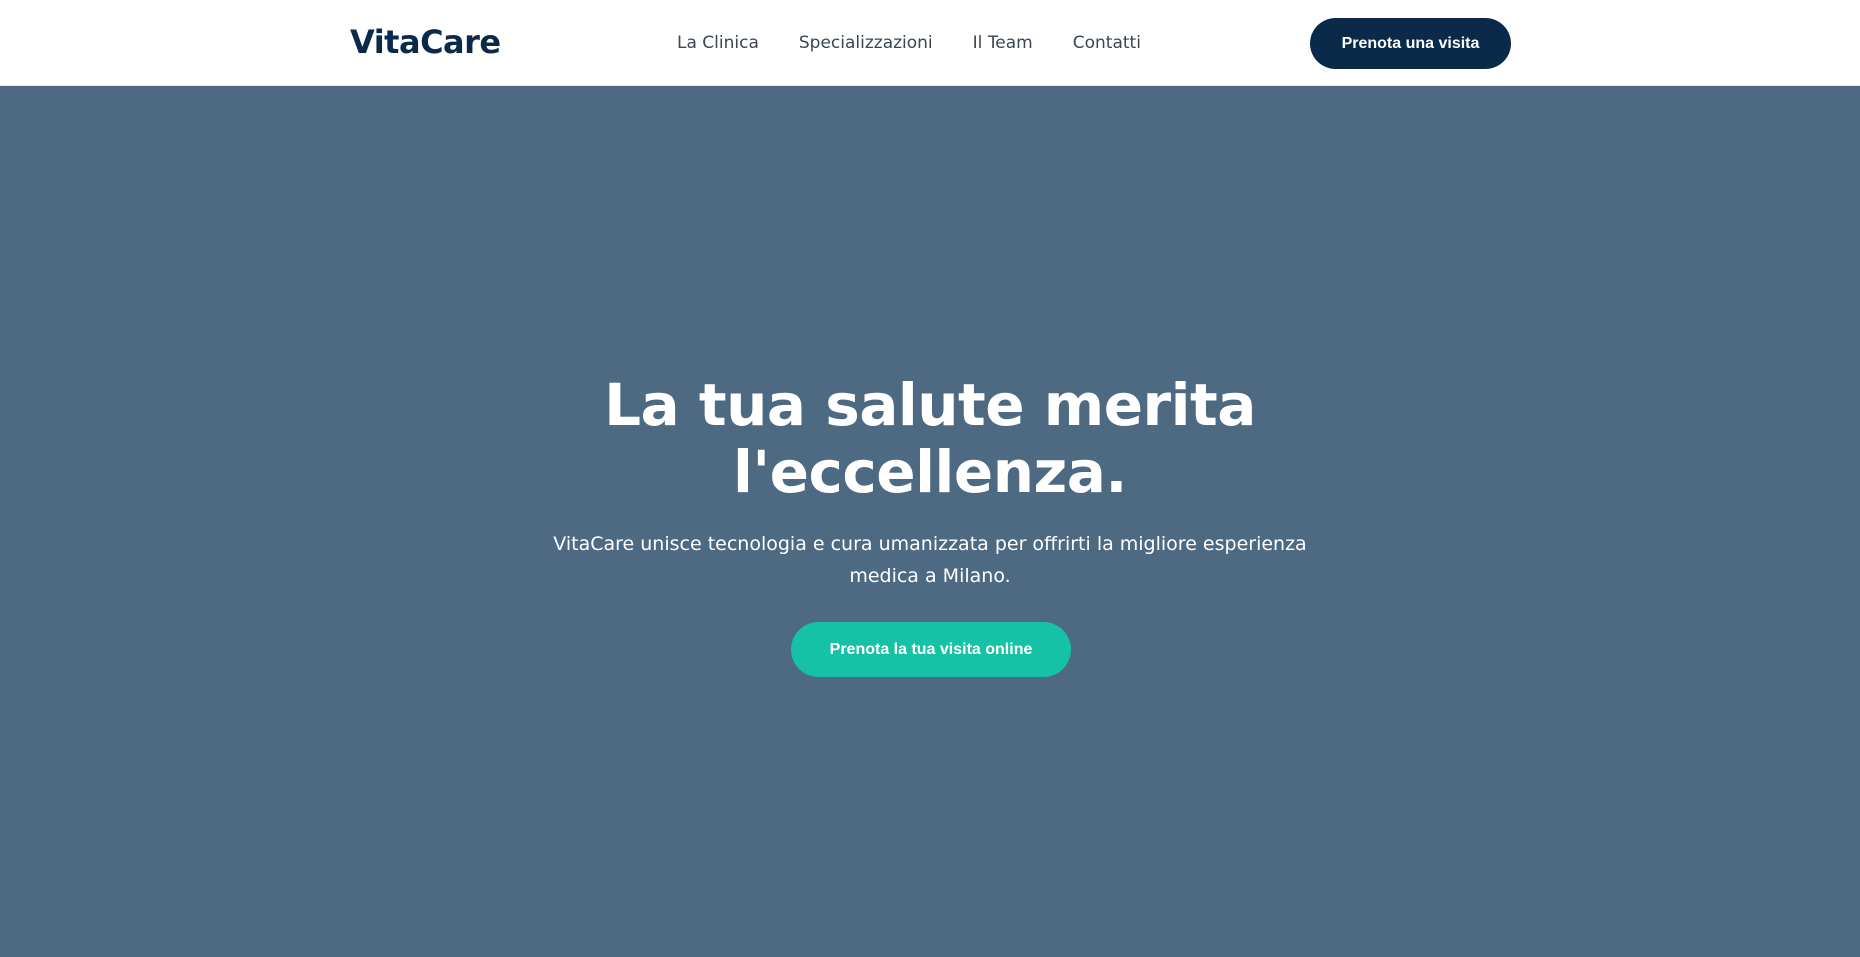 The image size is (1860, 957). I want to click on nav-link-la-clinica: La Clinica, so click(718, 43).